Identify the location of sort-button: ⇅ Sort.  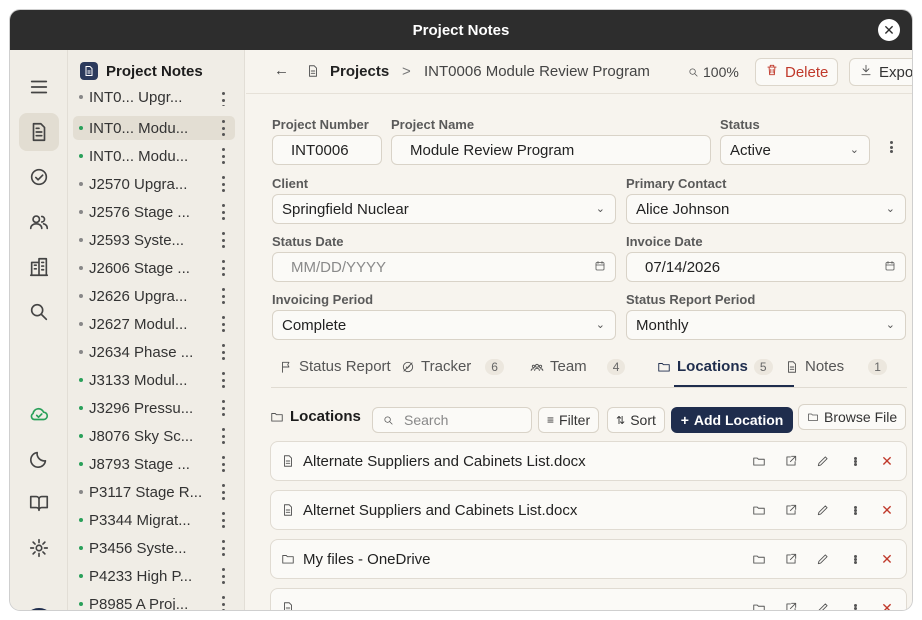
(636, 420).